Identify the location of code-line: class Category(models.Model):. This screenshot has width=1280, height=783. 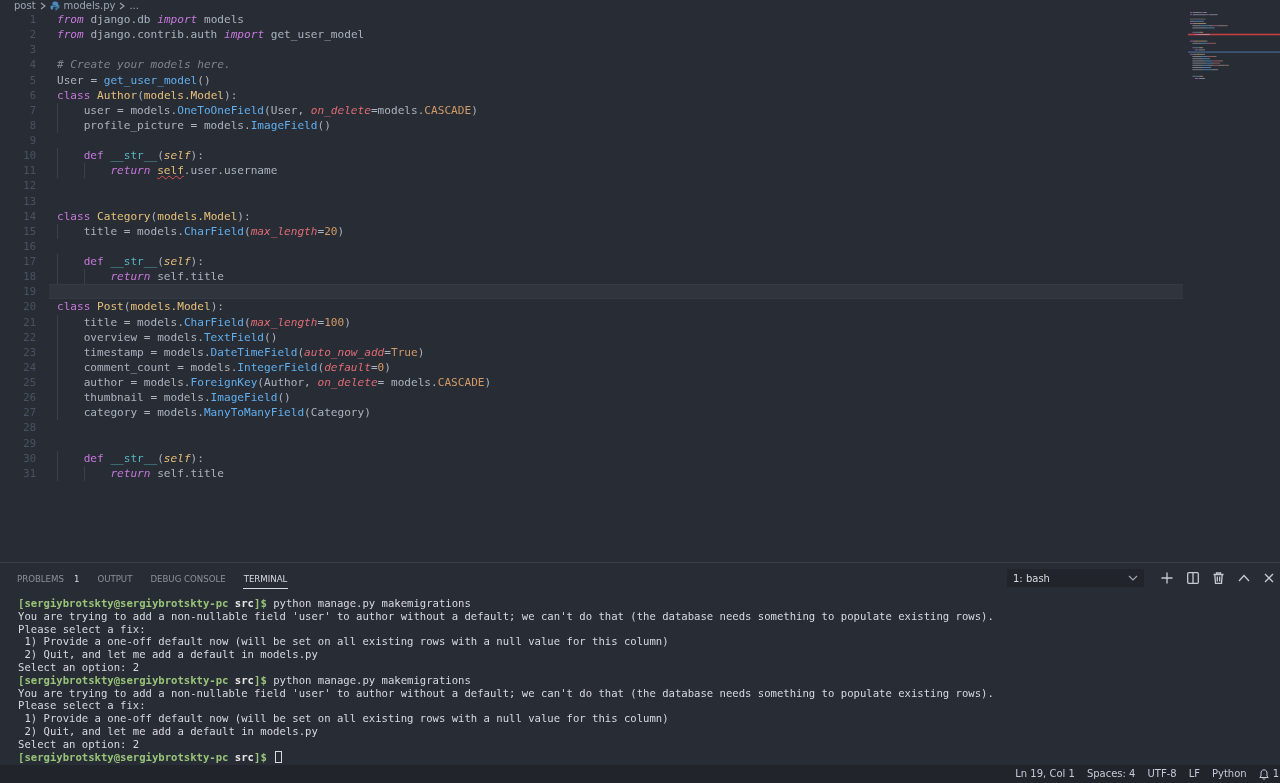
(154, 216).